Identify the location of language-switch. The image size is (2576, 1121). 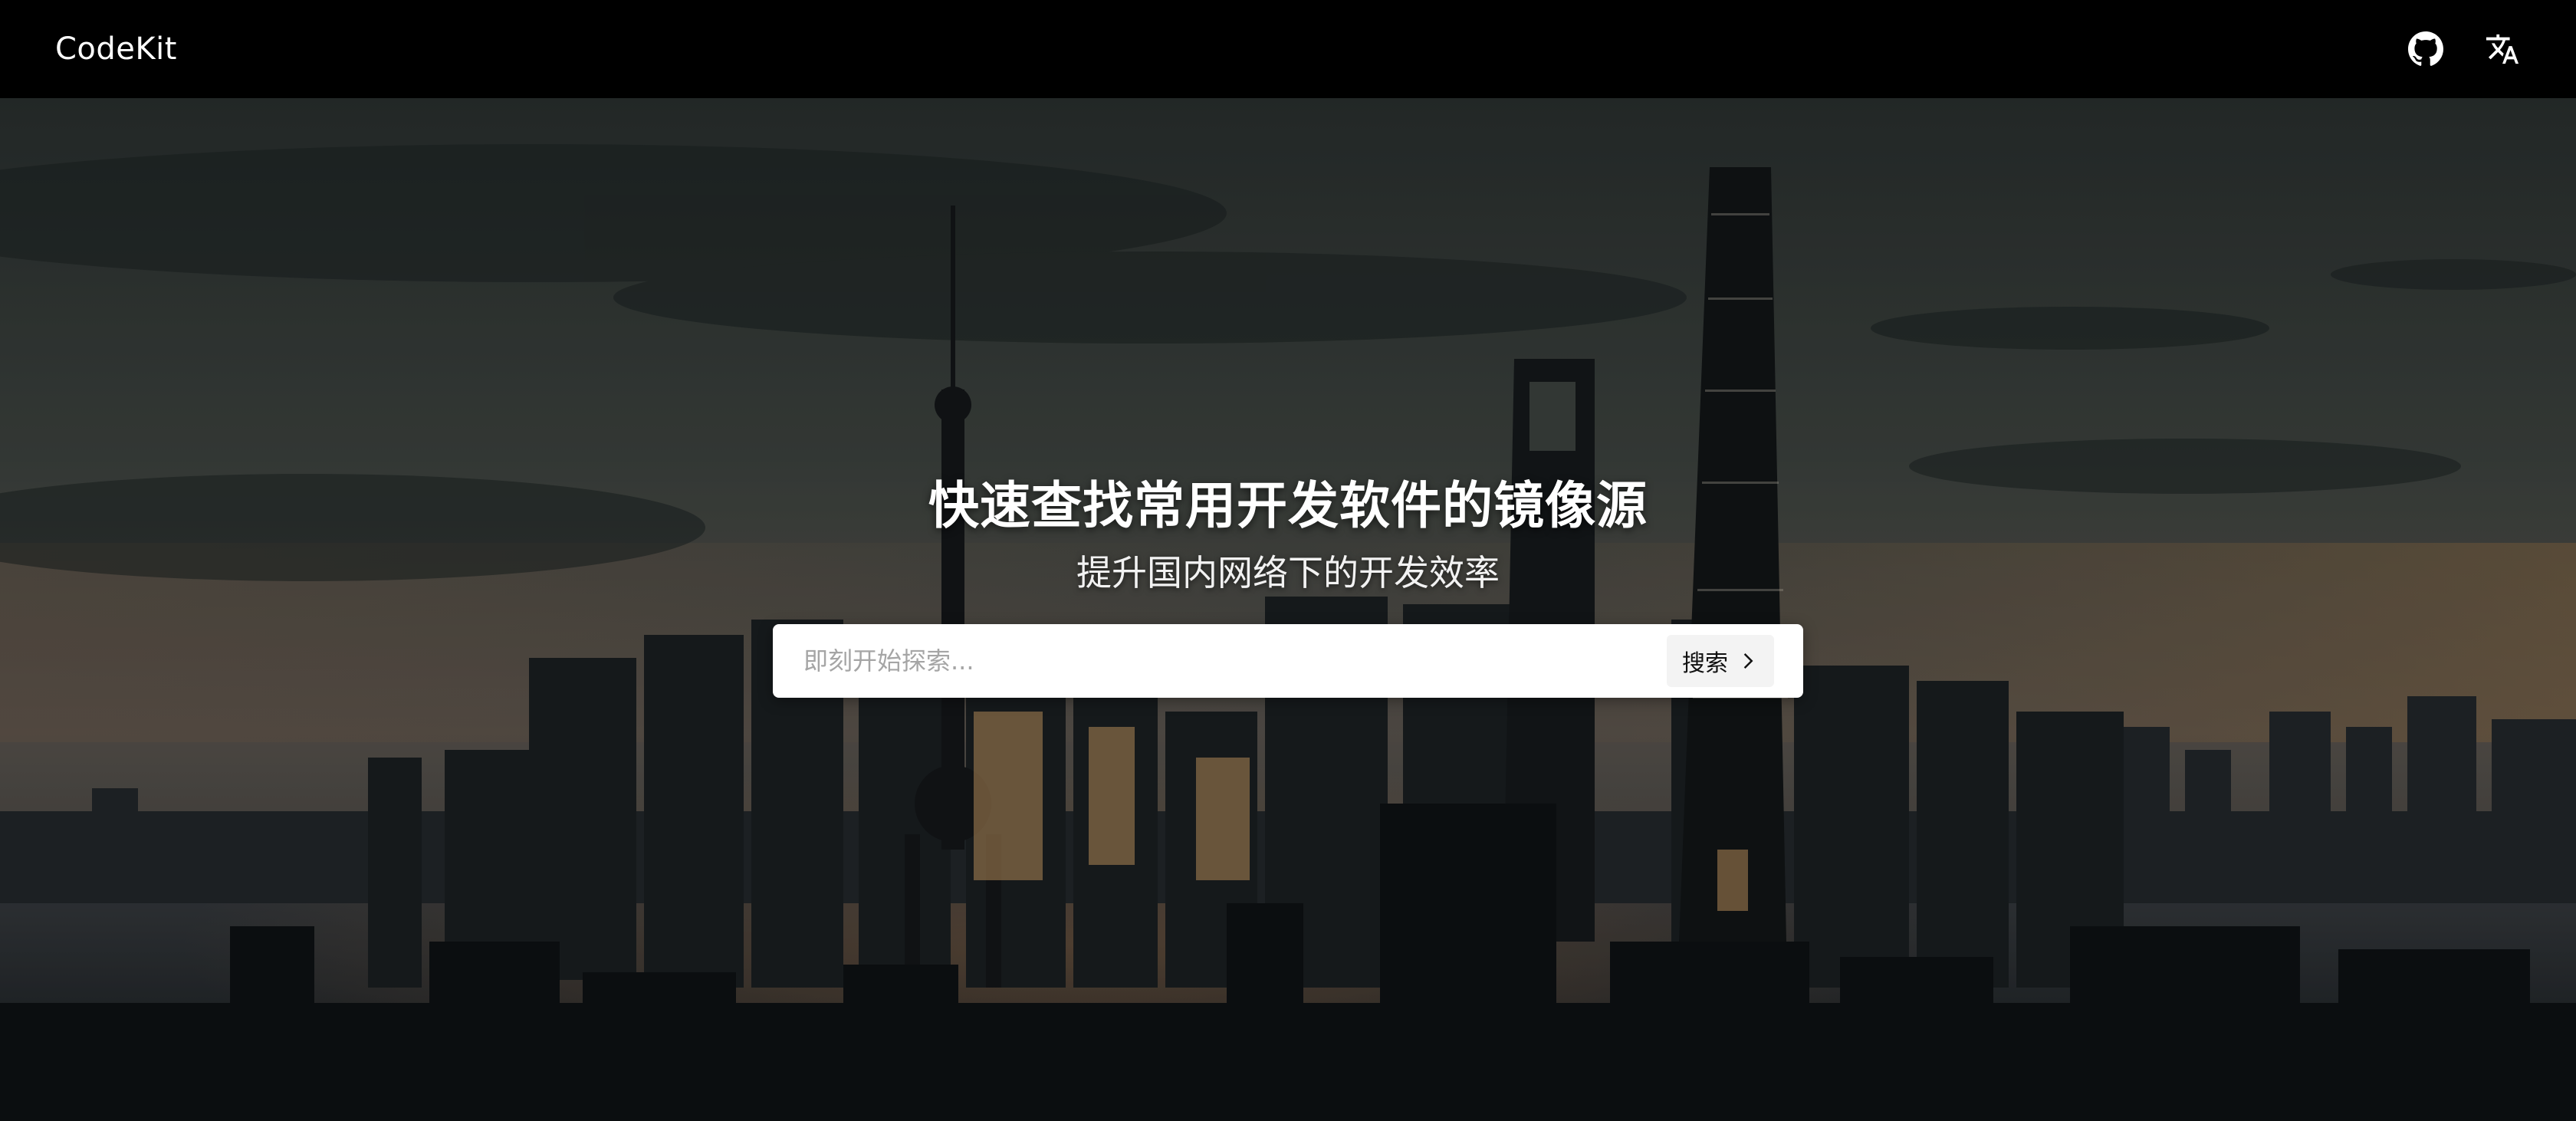
(2502, 49).